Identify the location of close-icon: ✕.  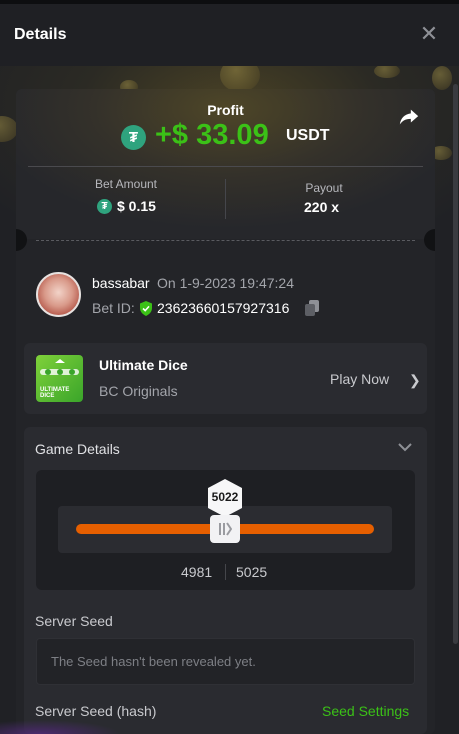
(429, 34).